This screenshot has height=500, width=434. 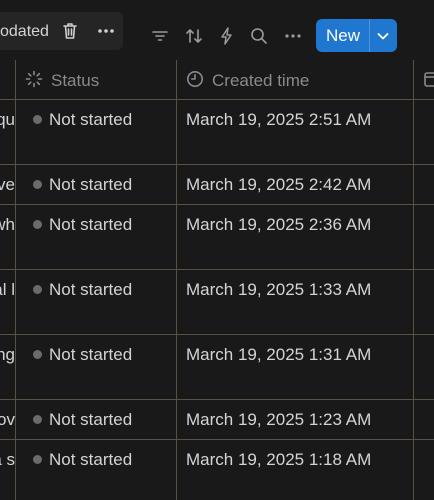 I want to click on row-title: a s, so click(x=7, y=460).